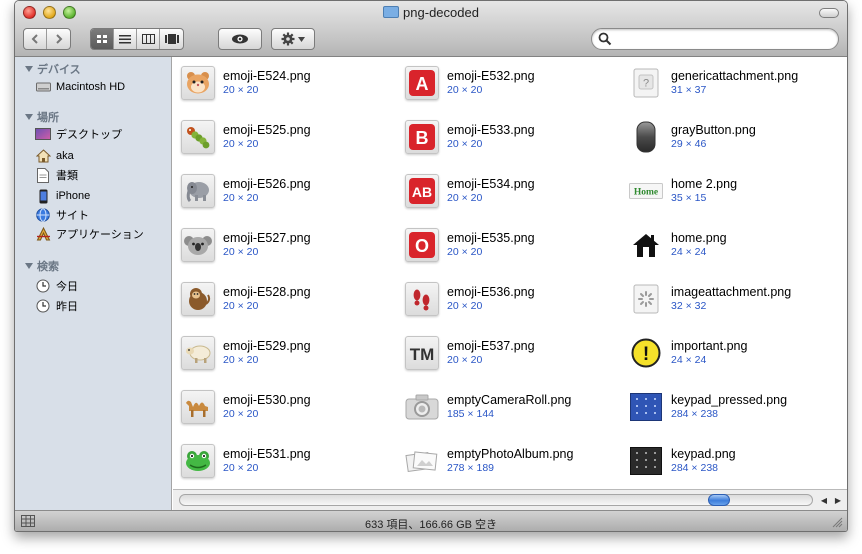  I want to click on file-item: keypad.png 284 × 238, so click(734, 461).